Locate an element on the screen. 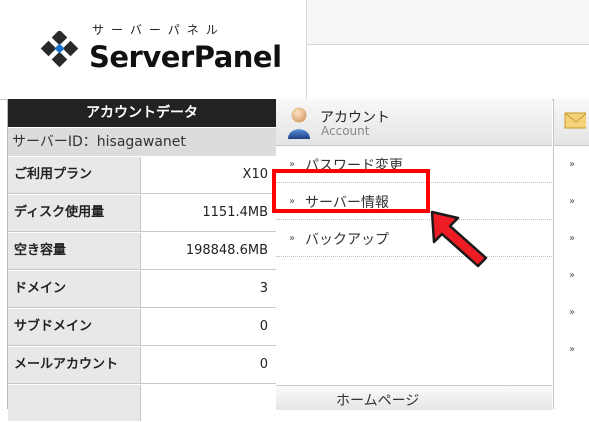 This screenshot has height=422, width=589. stat-label: ご利用プラン is located at coordinates (74, 175).